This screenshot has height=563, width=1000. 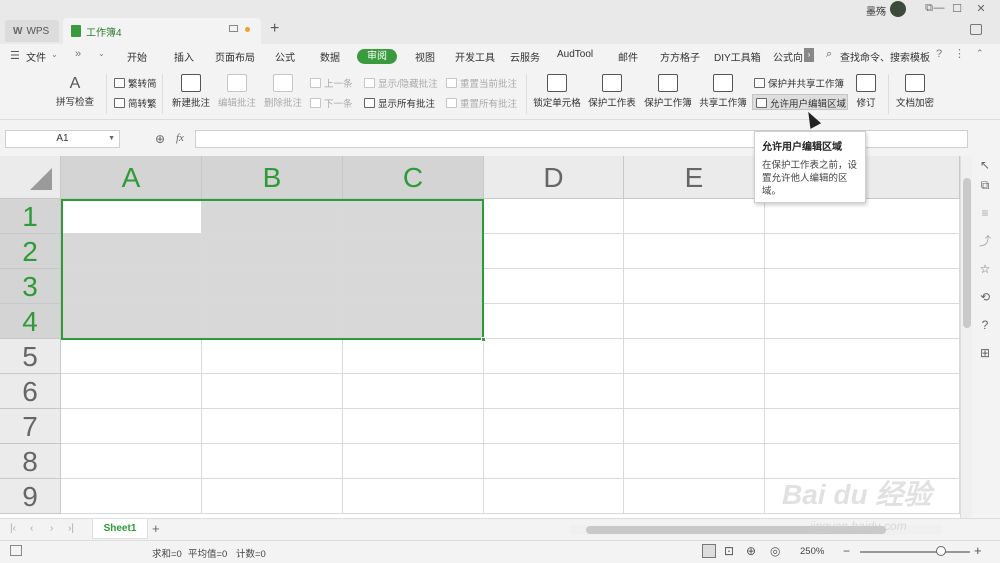 I want to click on cell-f2, so click(x=862, y=251).